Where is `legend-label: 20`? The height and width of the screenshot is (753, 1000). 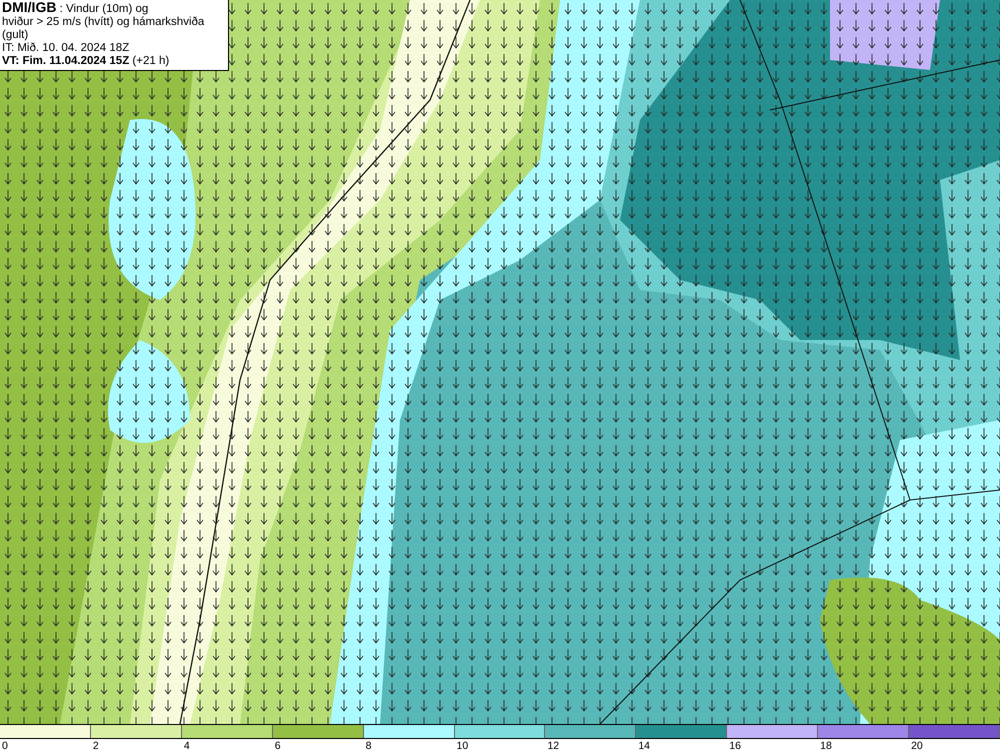 legend-label: 20 is located at coordinates (917, 746).